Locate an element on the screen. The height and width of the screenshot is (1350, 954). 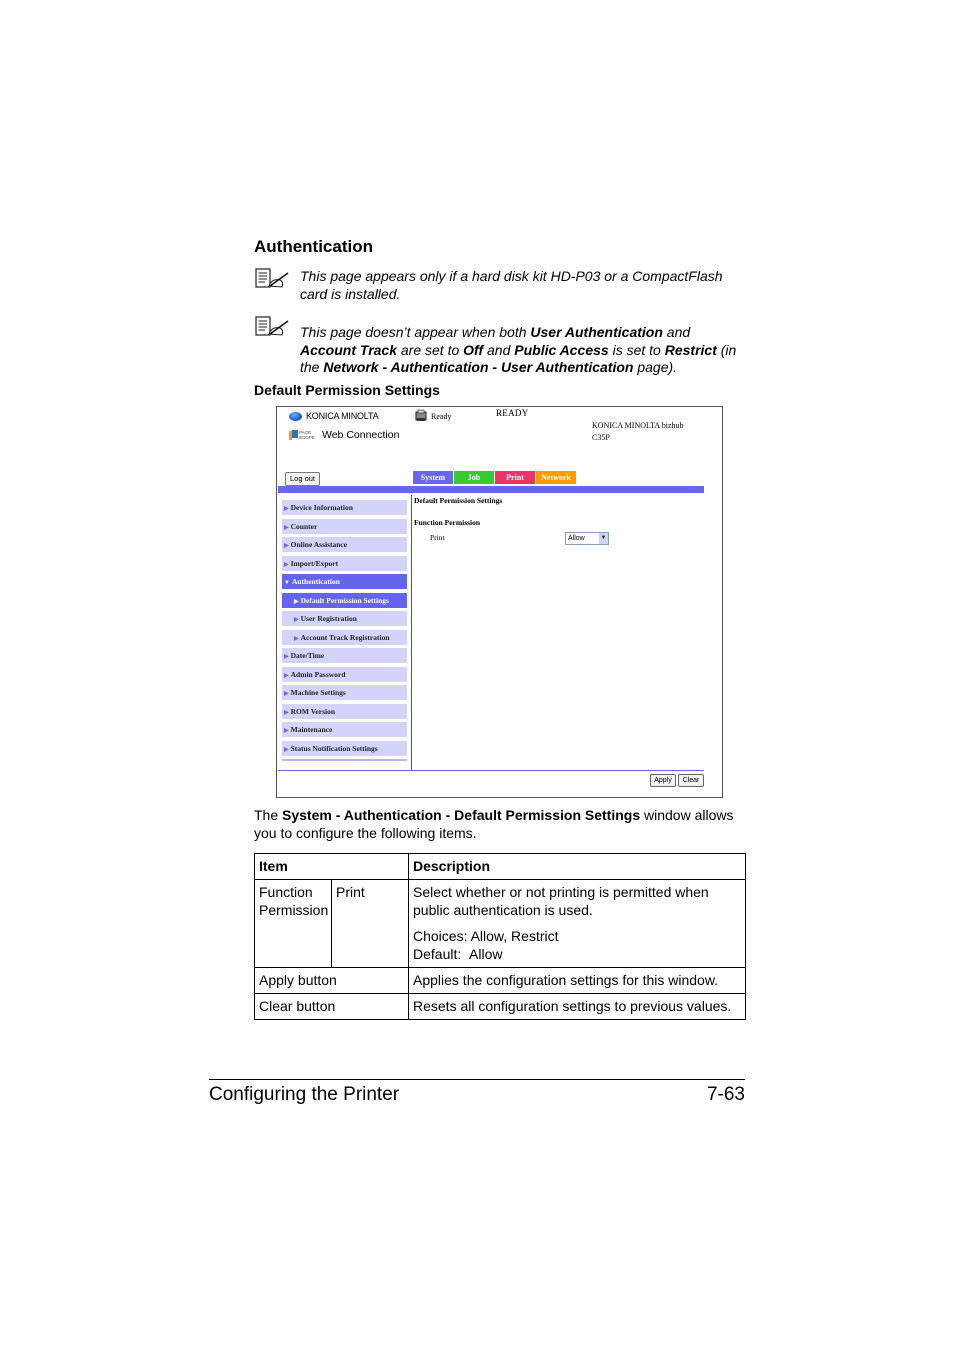
footer-chapter-title: Configuring the Printer is located at coordinates (304, 1094).